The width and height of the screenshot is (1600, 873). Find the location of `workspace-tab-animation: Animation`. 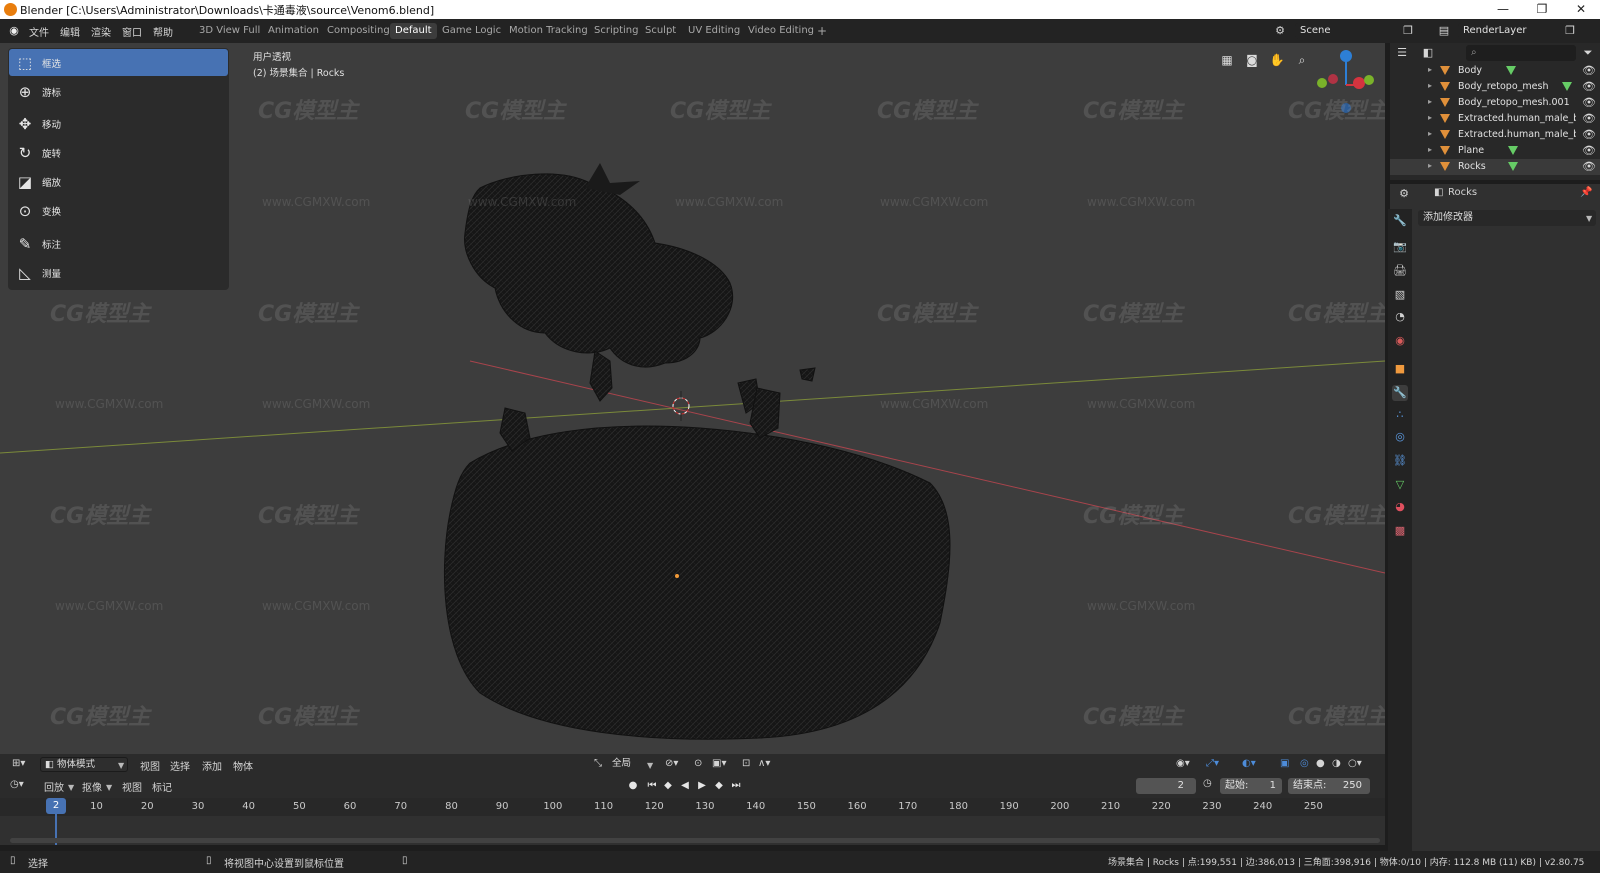

workspace-tab-animation: Animation is located at coordinates (293, 31).